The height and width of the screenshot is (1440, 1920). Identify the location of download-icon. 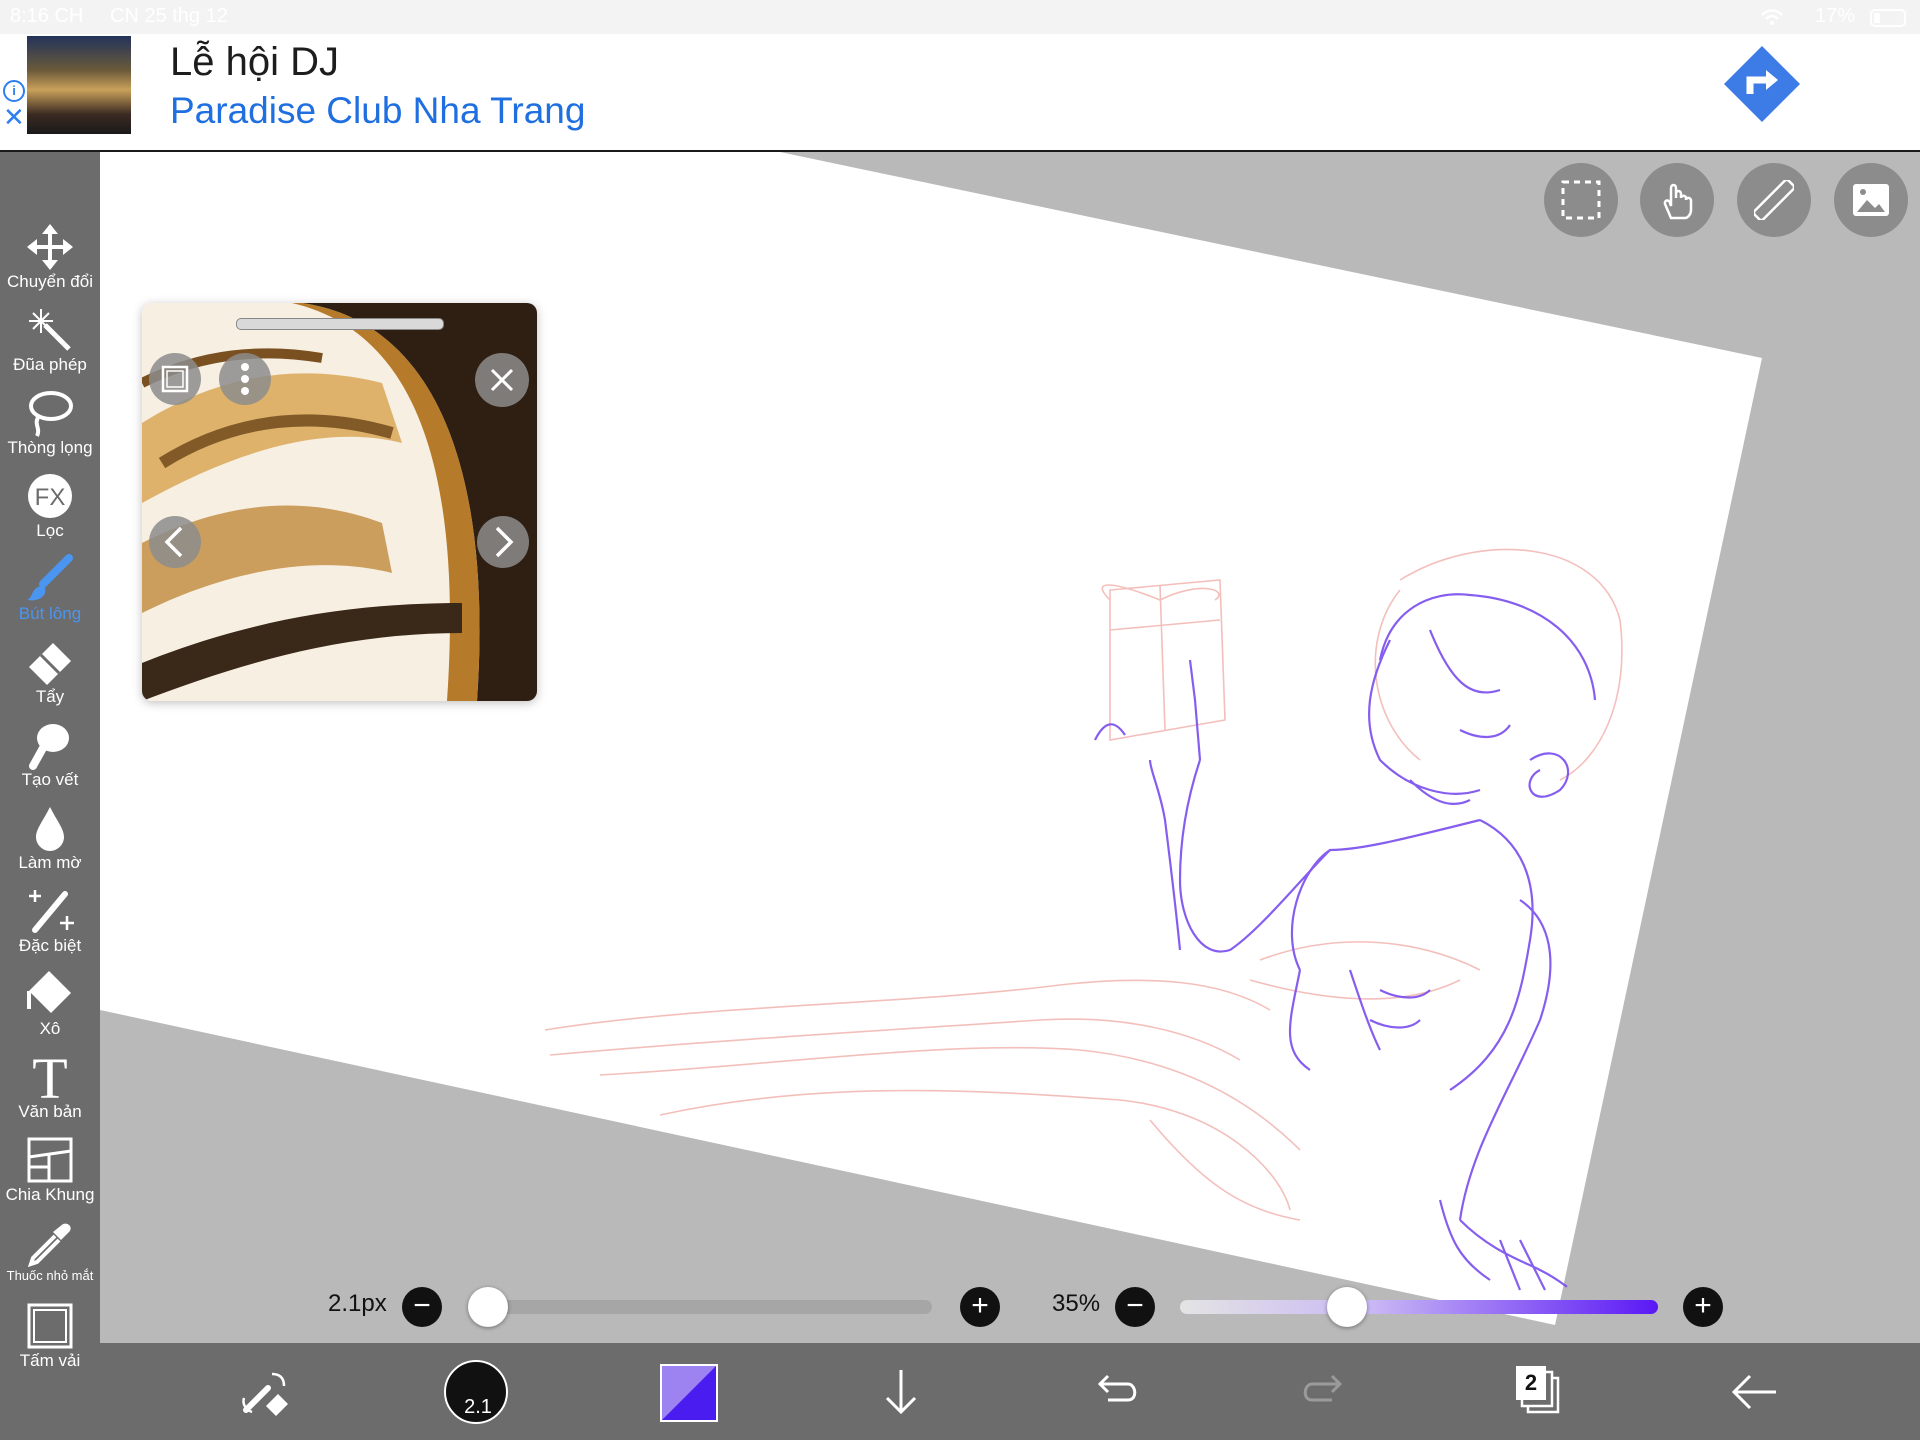
(901, 1392).